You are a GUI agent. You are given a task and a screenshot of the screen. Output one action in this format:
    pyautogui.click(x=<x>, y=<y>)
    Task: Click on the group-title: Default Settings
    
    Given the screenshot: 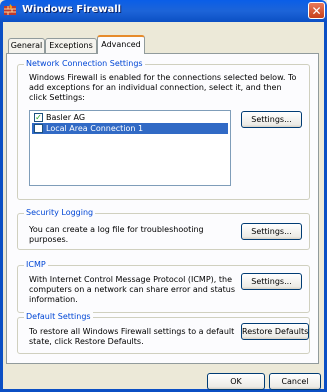 What is the action you would take?
    pyautogui.click(x=58, y=316)
    